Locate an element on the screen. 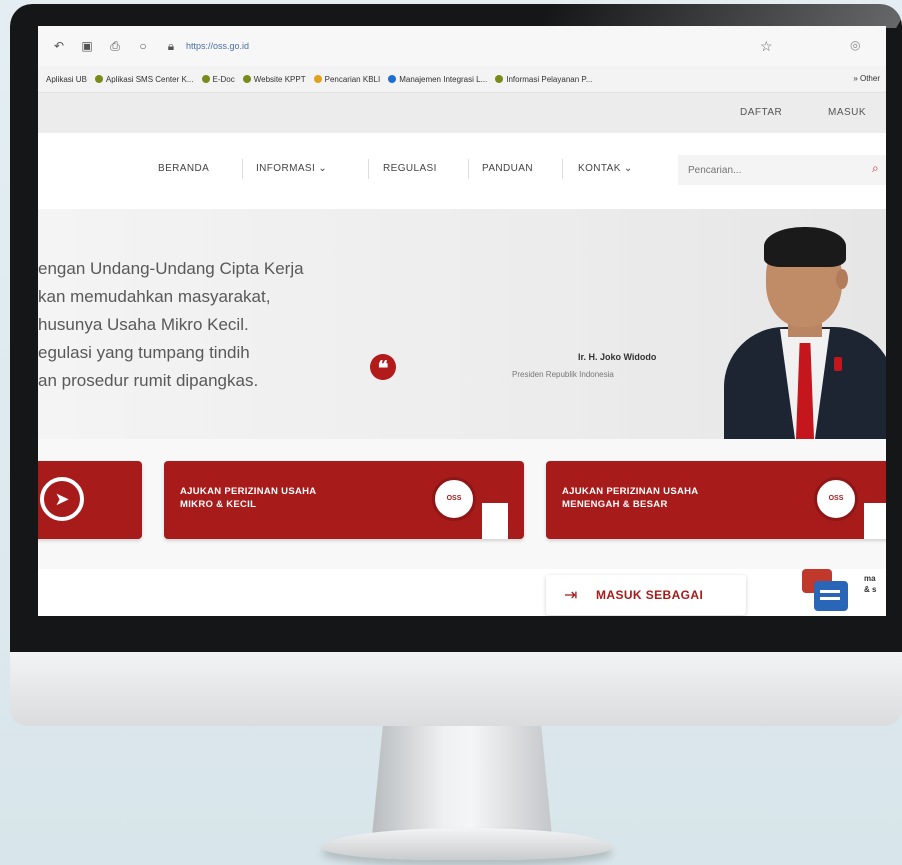 Image resolution: width=902 pixels, height=865 pixels. printer-icon: ⎙ is located at coordinates (115, 46).